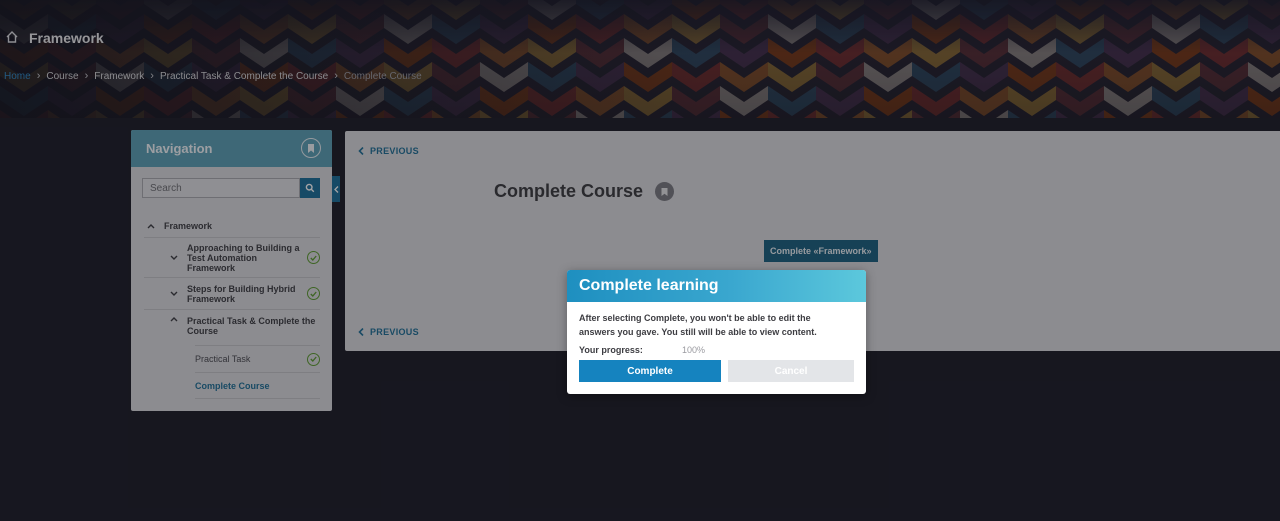 This screenshot has width=1280, height=521. What do you see at coordinates (611, 350) in the screenshot?
I see `progress-label: Your progress:` at bounding box center [611, 350].